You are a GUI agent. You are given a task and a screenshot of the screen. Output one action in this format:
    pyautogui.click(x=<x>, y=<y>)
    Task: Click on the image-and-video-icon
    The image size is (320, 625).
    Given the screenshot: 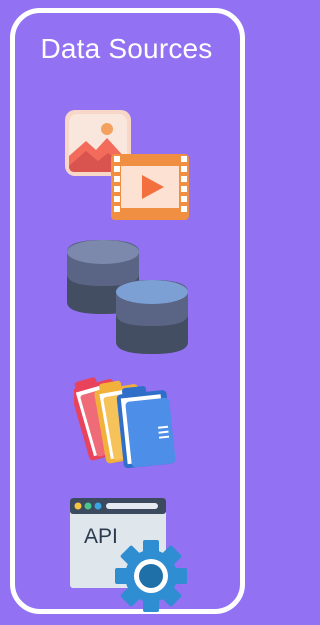 What is the action you would take?
    pyautogui.click(x=127, y=165)
    